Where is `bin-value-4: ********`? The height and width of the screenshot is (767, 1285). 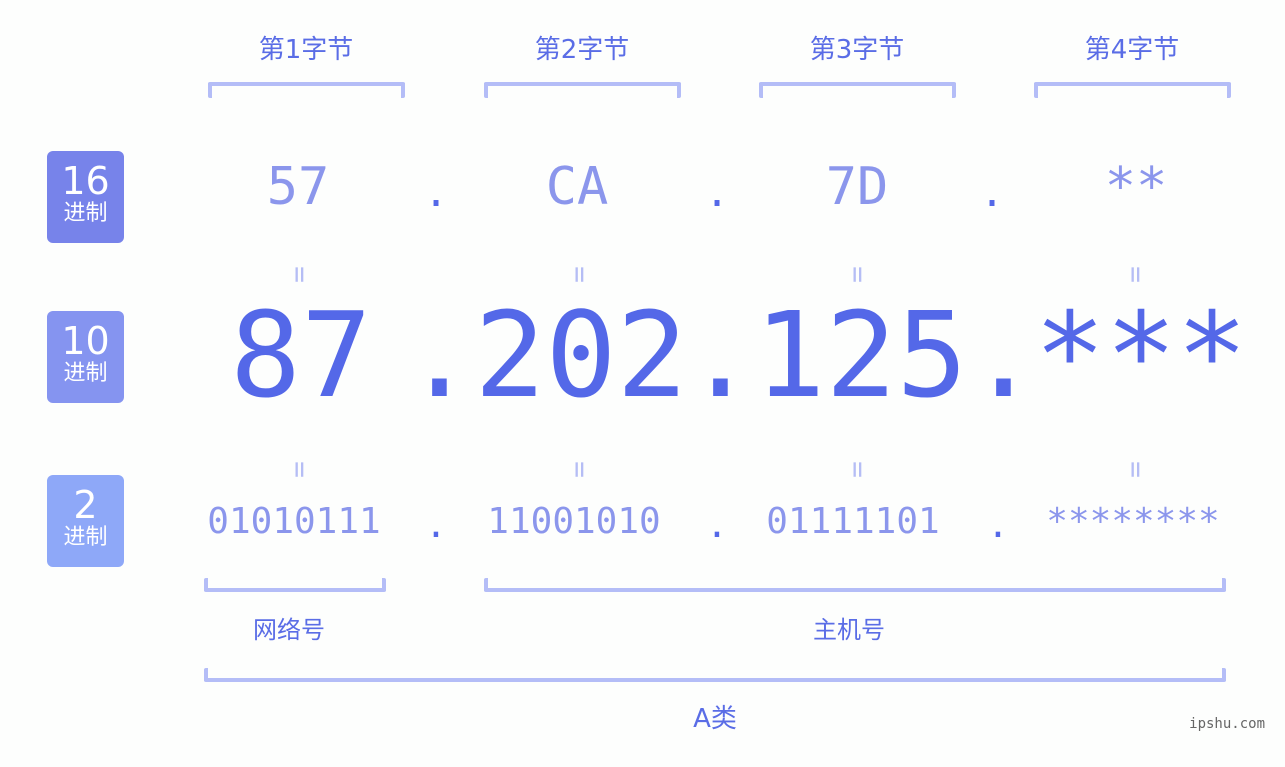
bin-value-4: ******** is located at coordinates (1133, 521).